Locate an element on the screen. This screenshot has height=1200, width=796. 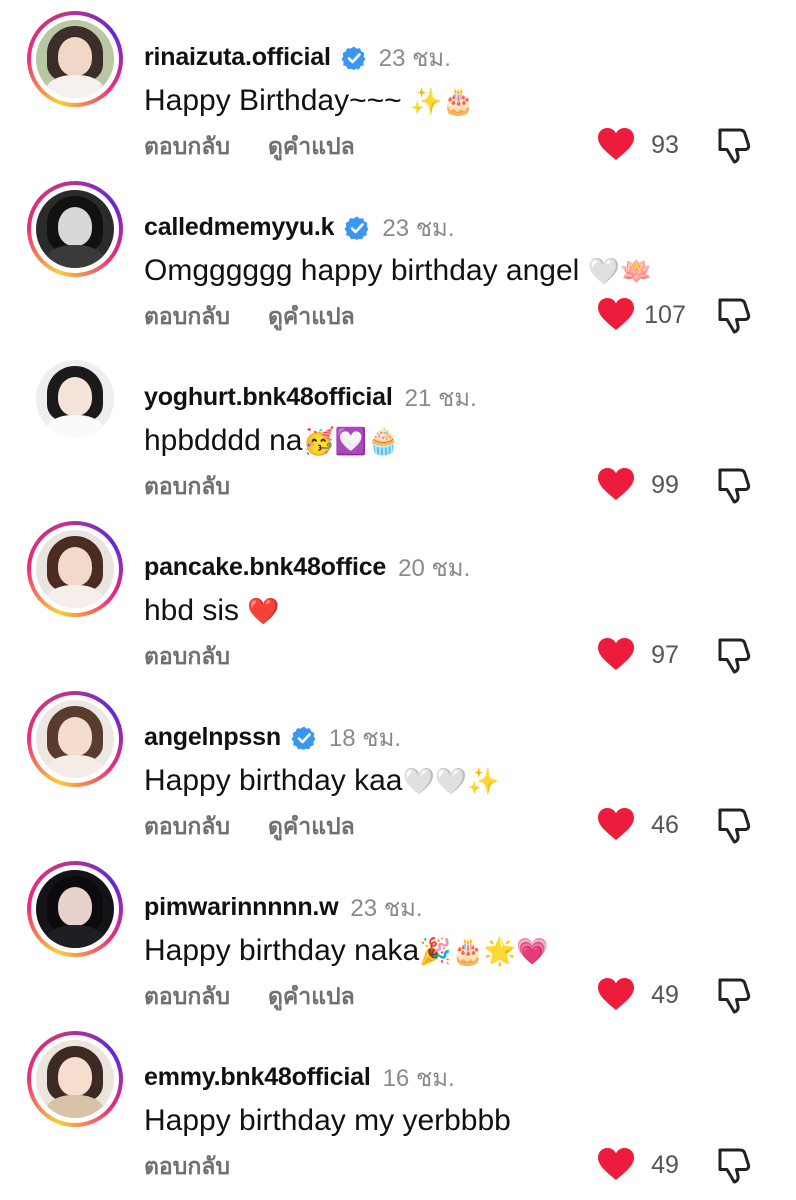
comment-header: yoghurt.bnk48official 21 ชม. is located at coordinates (310, 397).